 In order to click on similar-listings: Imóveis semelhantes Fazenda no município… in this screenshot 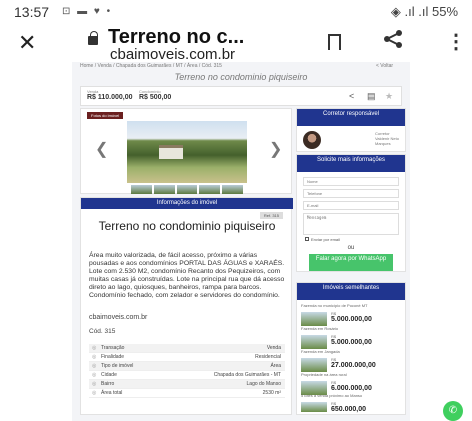, I will do `click(351, 348)`.